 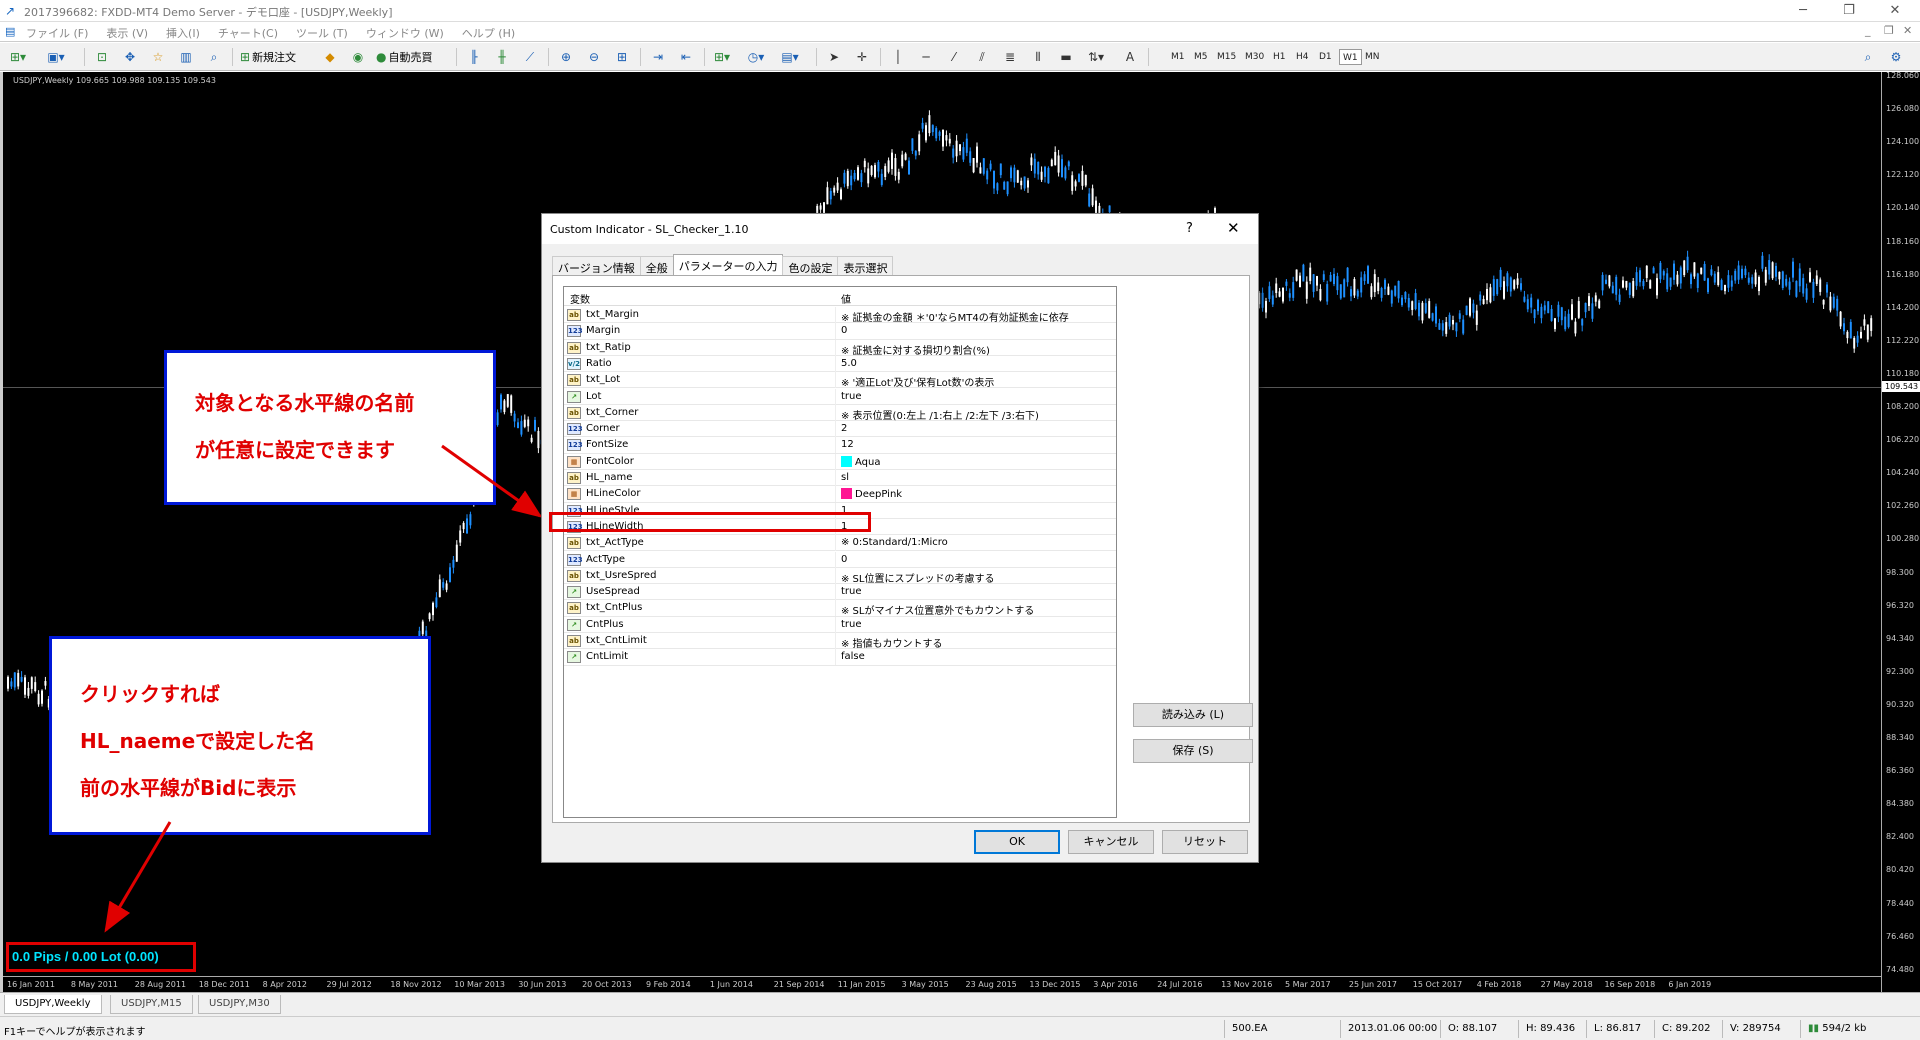 I want to click on param-value: ※ 証拠金の金額 ＊'0'ならMT4の有効証拠金に依存, so click(x=955, y=316).